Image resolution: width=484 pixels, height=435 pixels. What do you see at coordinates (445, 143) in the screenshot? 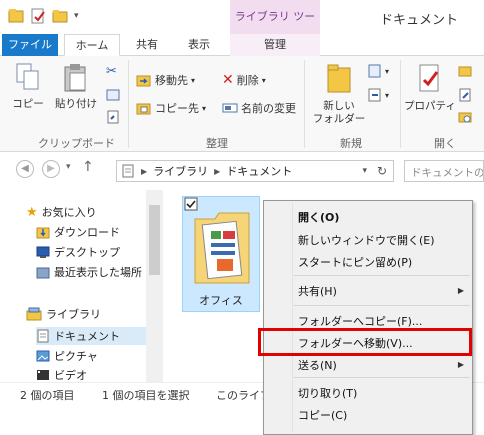
I see `open-group-label: 開く` at bounding box center [445, 143].